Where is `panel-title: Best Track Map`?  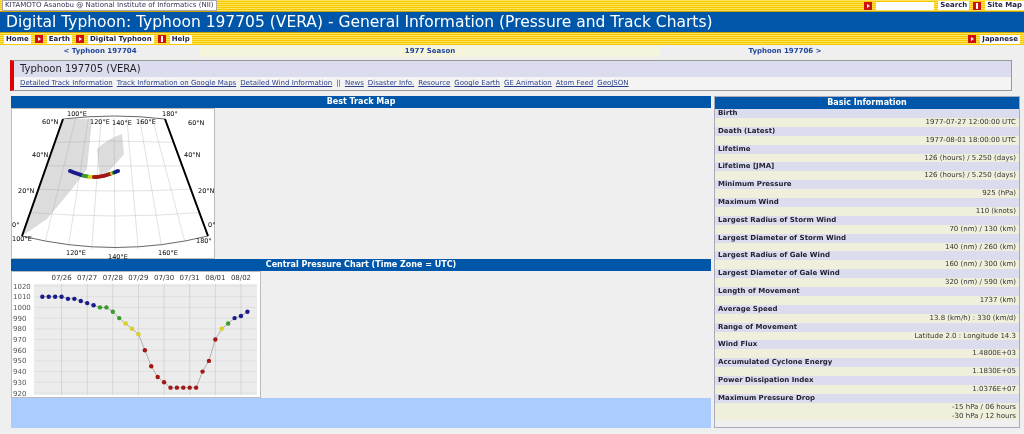
panel-title: Best Track Map is located at coordinates (361, 102).